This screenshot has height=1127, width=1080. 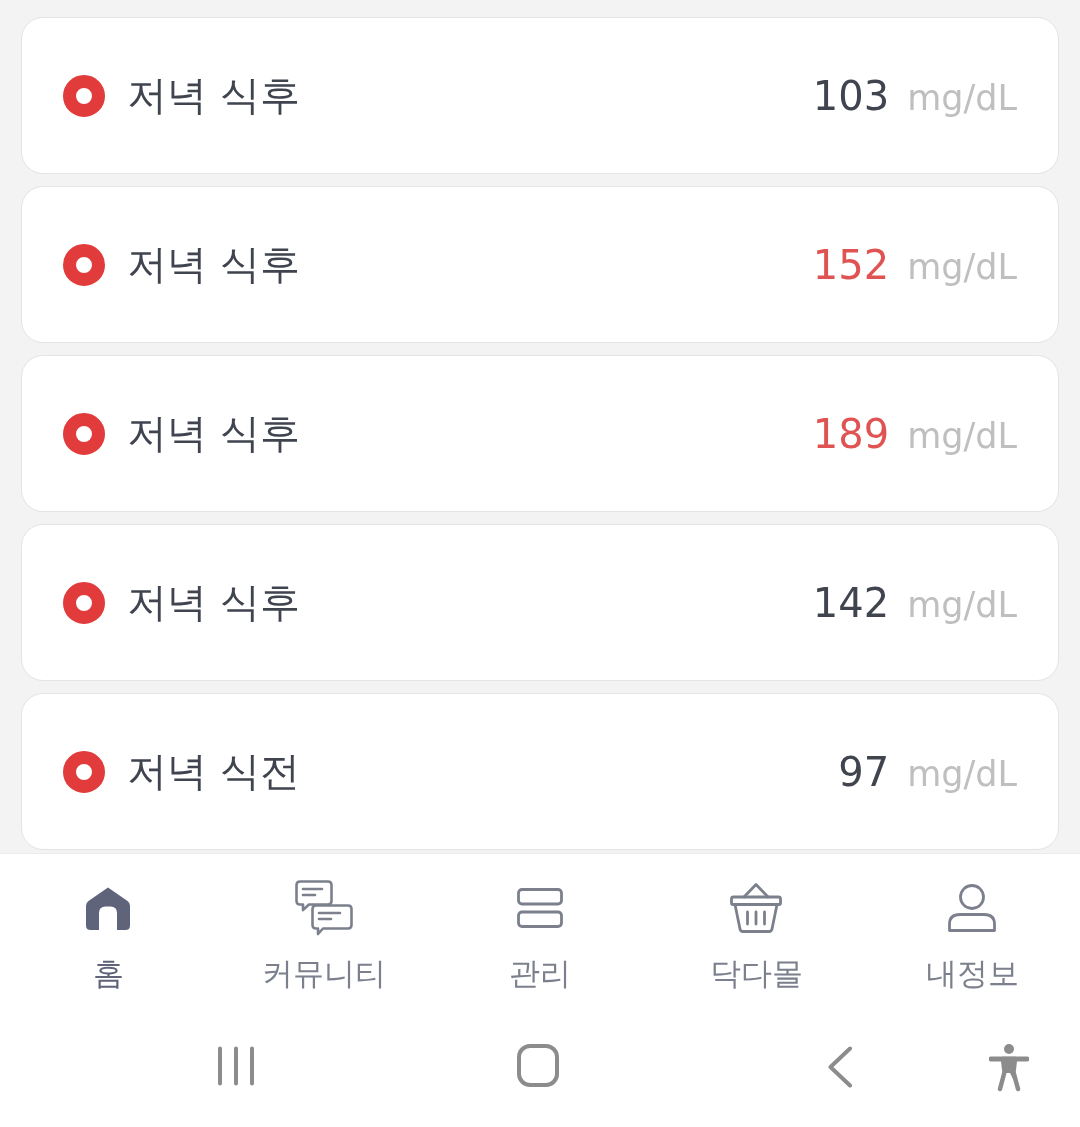 What do you see at coordinates (324, 908) in the screenshot?
I see `chat-bubbles-icon` at bounding box center [324, 908].